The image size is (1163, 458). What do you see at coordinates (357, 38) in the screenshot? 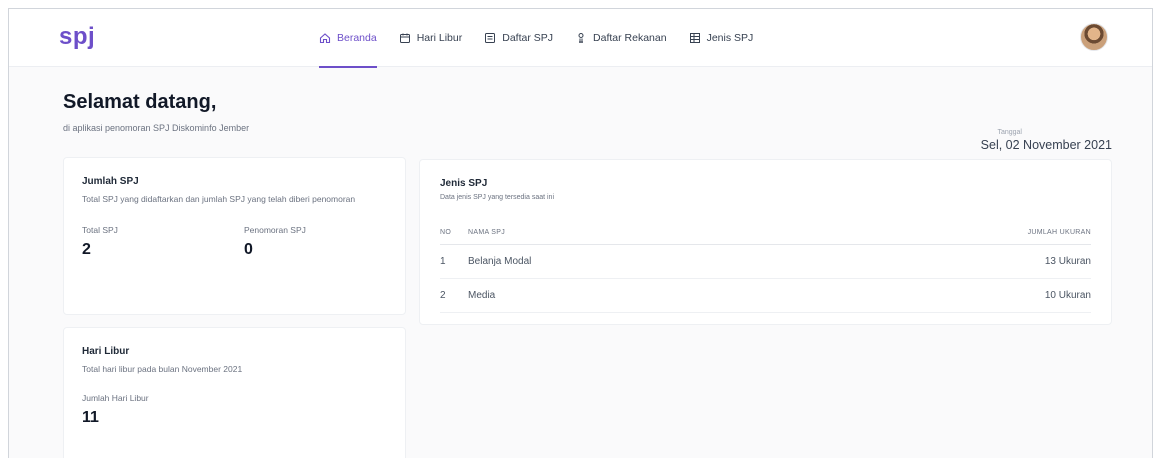
I see `nav-label-beranda: Beranda` at bounding box center [357, 38].